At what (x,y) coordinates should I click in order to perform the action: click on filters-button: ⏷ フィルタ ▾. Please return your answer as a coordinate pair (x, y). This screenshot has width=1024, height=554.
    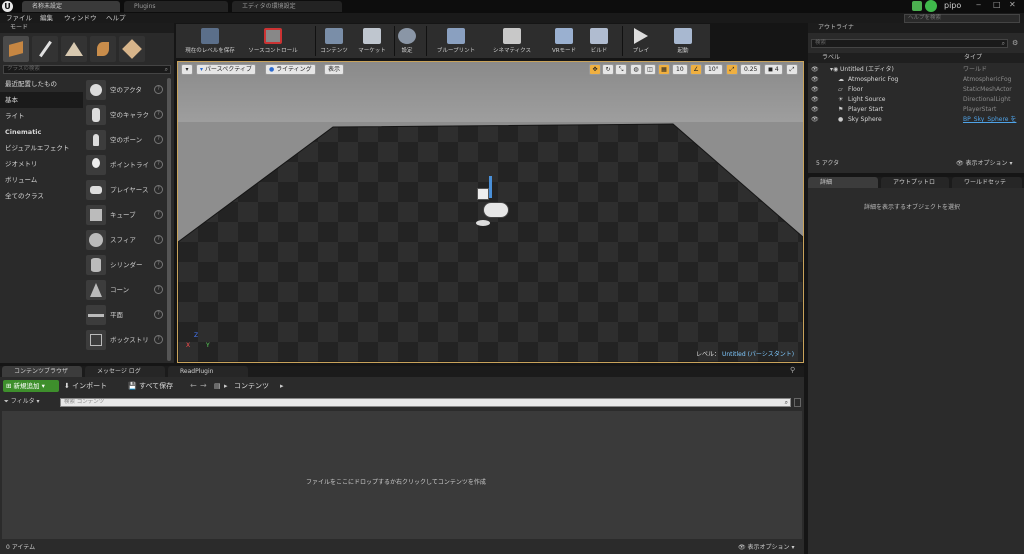
    Looking at the image, I should click on (22, 402).